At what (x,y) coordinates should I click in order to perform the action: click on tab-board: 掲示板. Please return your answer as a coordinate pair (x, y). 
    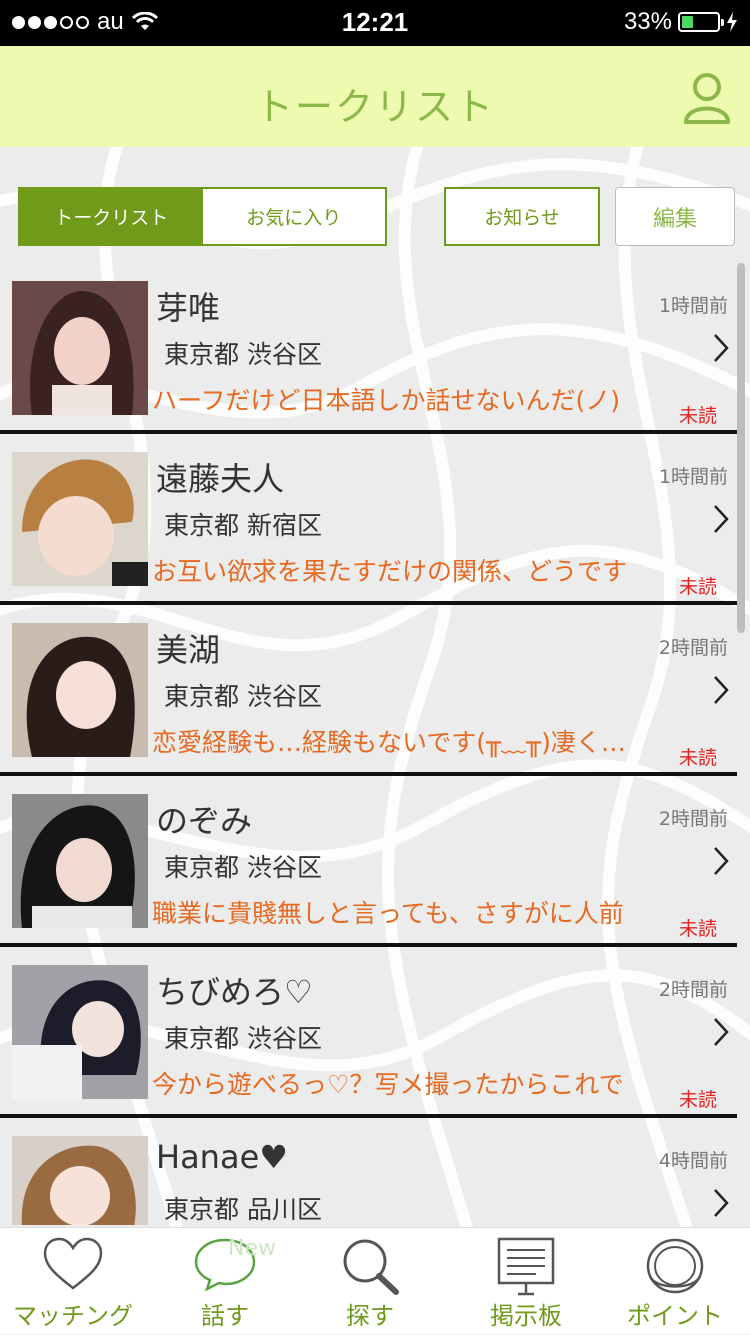
    Looking at the image, I should click on (526, 1281).